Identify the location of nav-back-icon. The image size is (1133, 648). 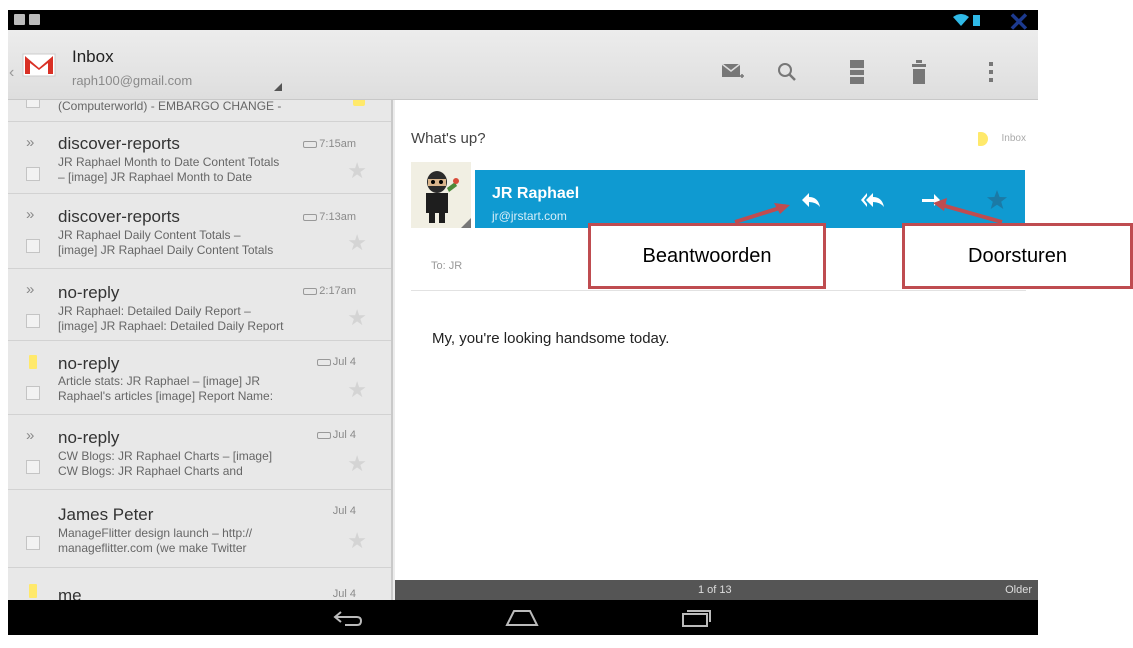
(348, 618).